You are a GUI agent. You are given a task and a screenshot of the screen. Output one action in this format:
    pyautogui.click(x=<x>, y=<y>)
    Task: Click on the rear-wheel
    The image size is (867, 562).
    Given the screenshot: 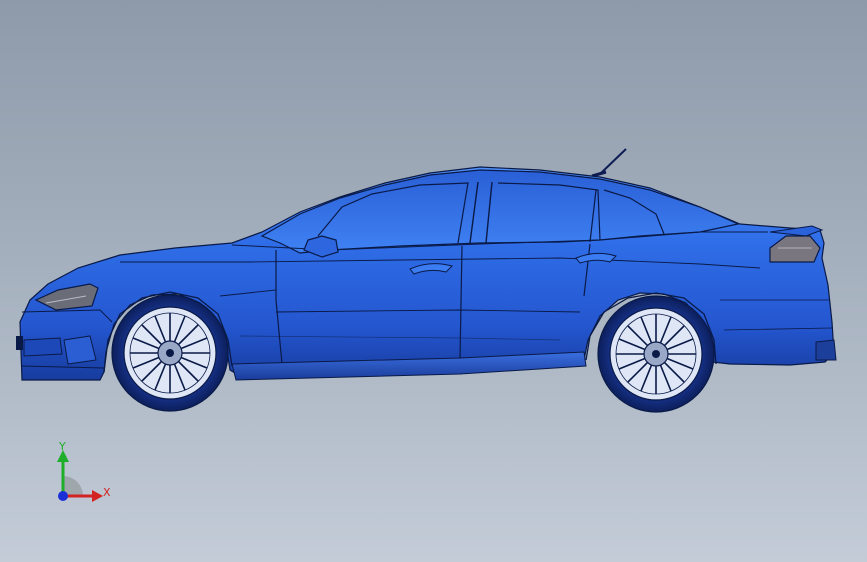 What is the action you would take?
    pyautogui.click(x=656, y=354)
    